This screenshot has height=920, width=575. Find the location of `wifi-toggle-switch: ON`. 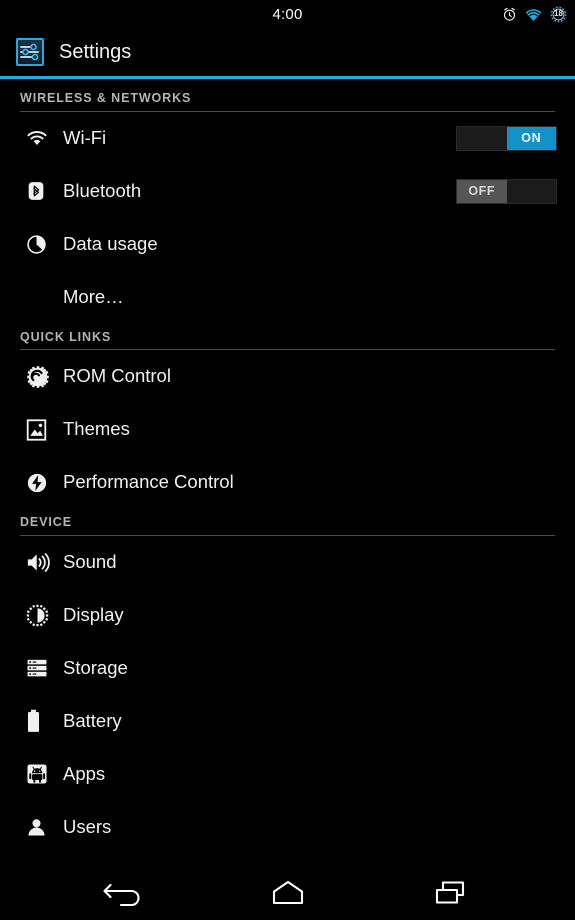

wifi-toggle-switch: ON is located at coordinates (506, 138).